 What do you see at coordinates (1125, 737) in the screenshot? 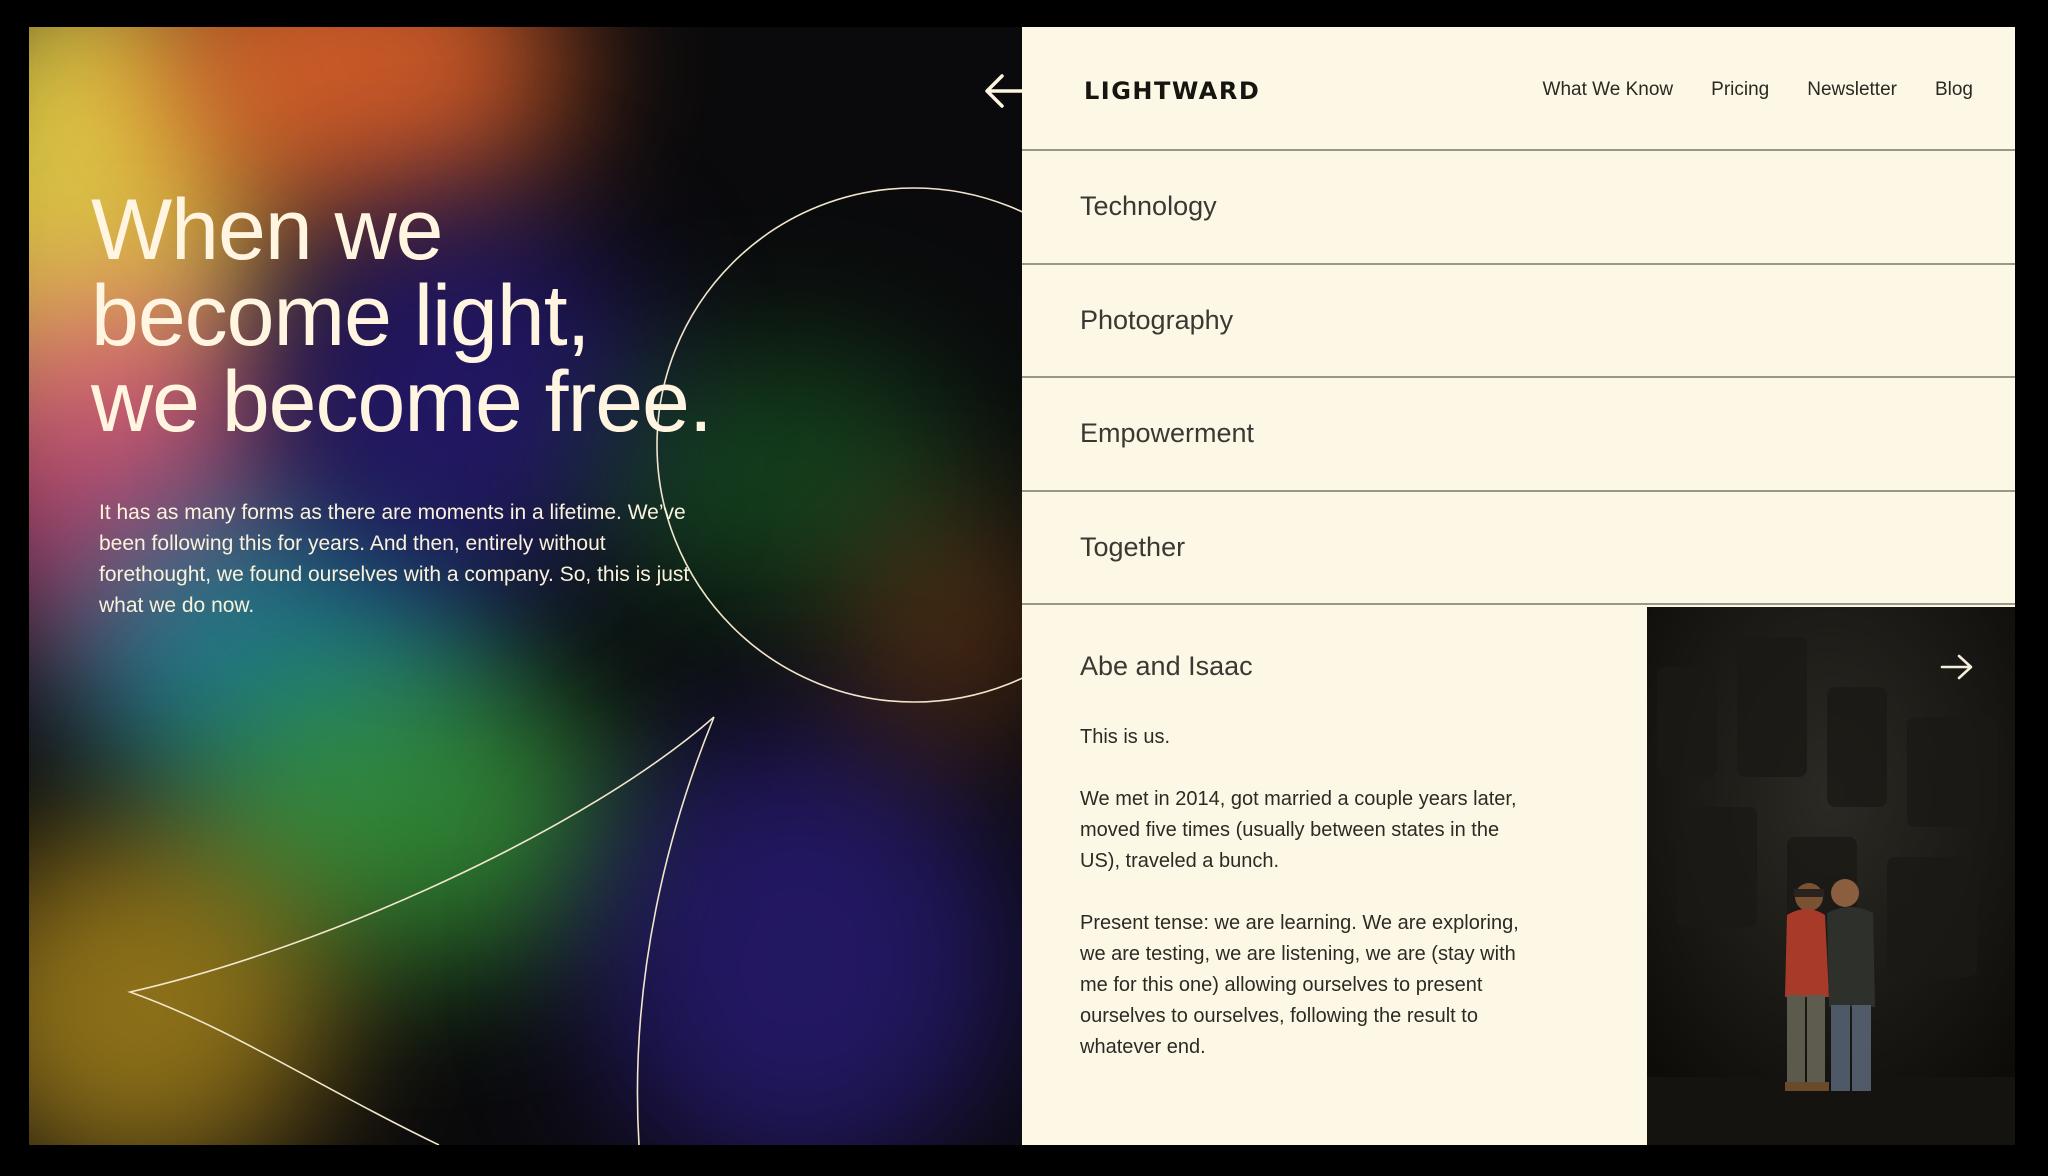
I see `story-paragraph: This is us.` at bounding box center [1125, 737].